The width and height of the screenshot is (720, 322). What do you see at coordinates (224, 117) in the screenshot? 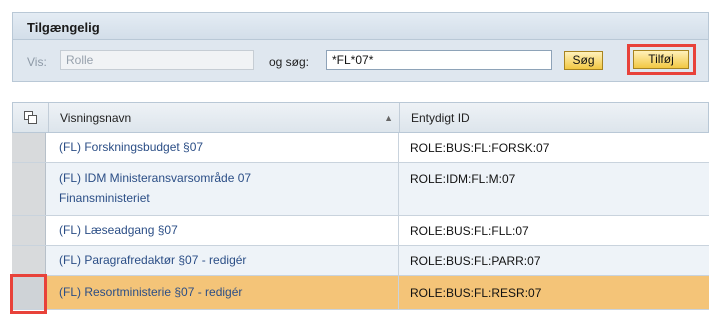
I see `column-header-name: Visningsnavn ▲` at bounding box center [224, 117].